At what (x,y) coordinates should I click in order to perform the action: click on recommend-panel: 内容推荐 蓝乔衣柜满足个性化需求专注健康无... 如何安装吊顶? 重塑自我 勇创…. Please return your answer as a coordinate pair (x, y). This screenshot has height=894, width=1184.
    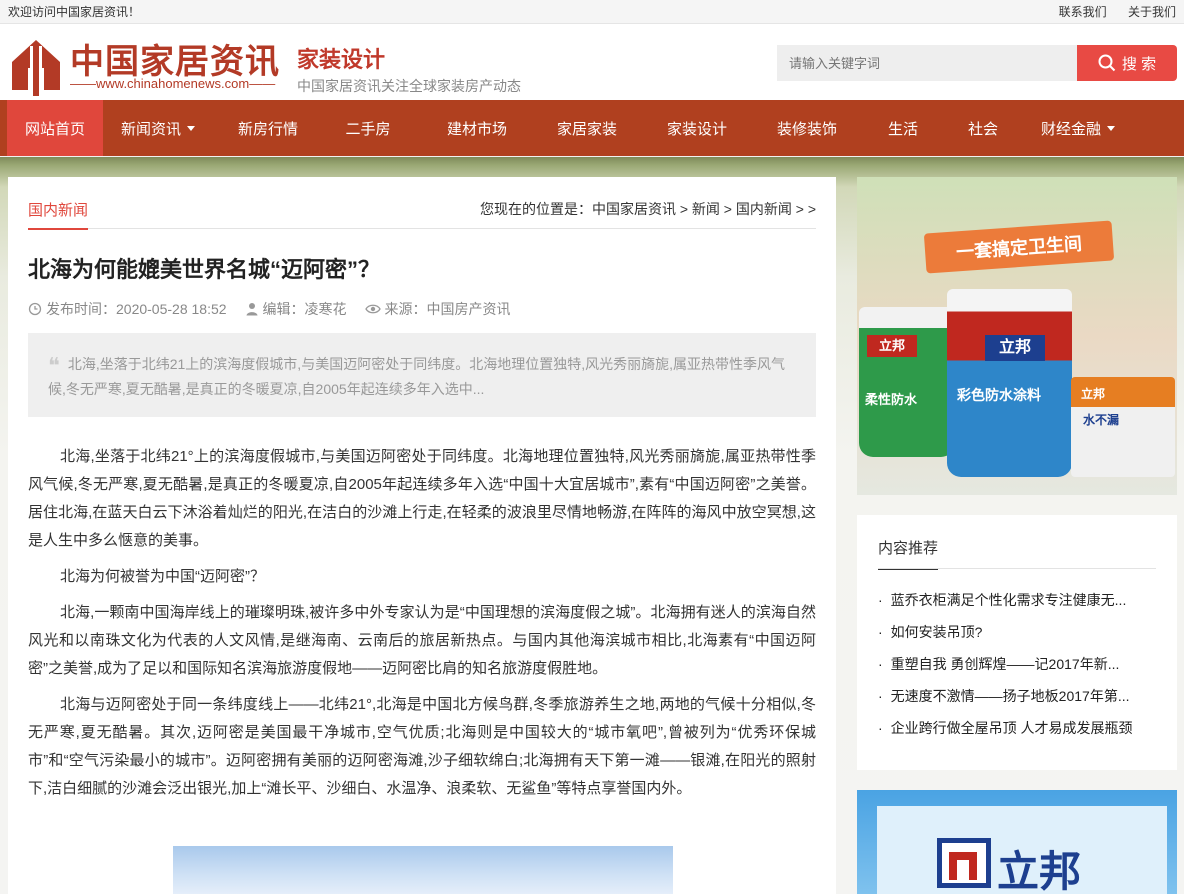
    Looking at the image, I should click on (1017, 642).